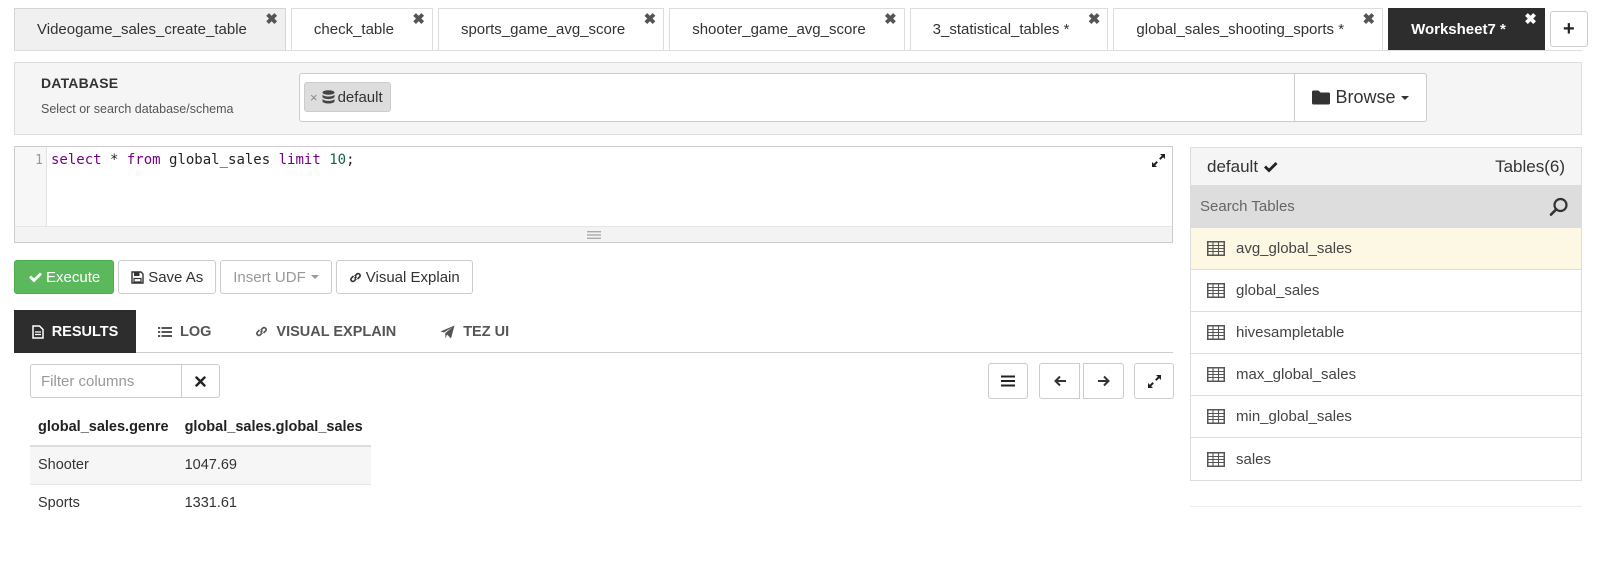 This screenshot has width=1600, height=580. What do you see at coordinates (106, 381) in the screenshot?
I see `filter-columns-input` at bounding box center [106, 381].